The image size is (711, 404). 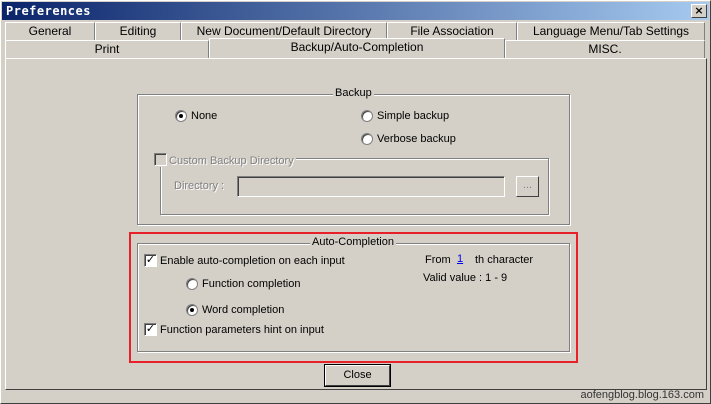 I want to click on enable-auto-completion-checkbox: ✓, so click(x=150, y=260).